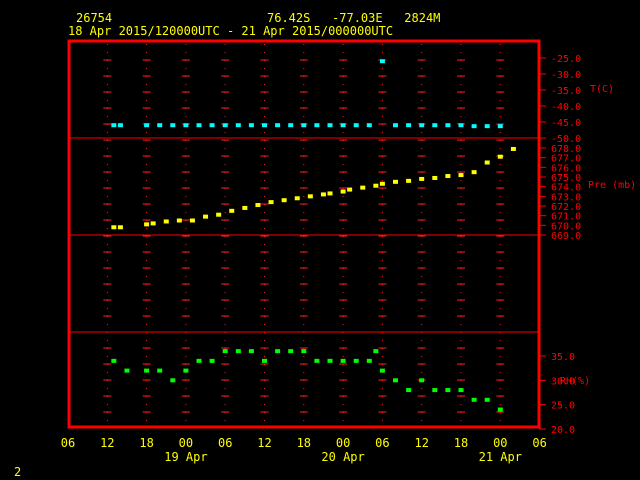 Image resolution: width=640 pixels, height=480 pixels. What do you see at coordinates (566, 91) in the screenshot?
I see `y-tick-label: -35.0` at bounding box center [566, 91].